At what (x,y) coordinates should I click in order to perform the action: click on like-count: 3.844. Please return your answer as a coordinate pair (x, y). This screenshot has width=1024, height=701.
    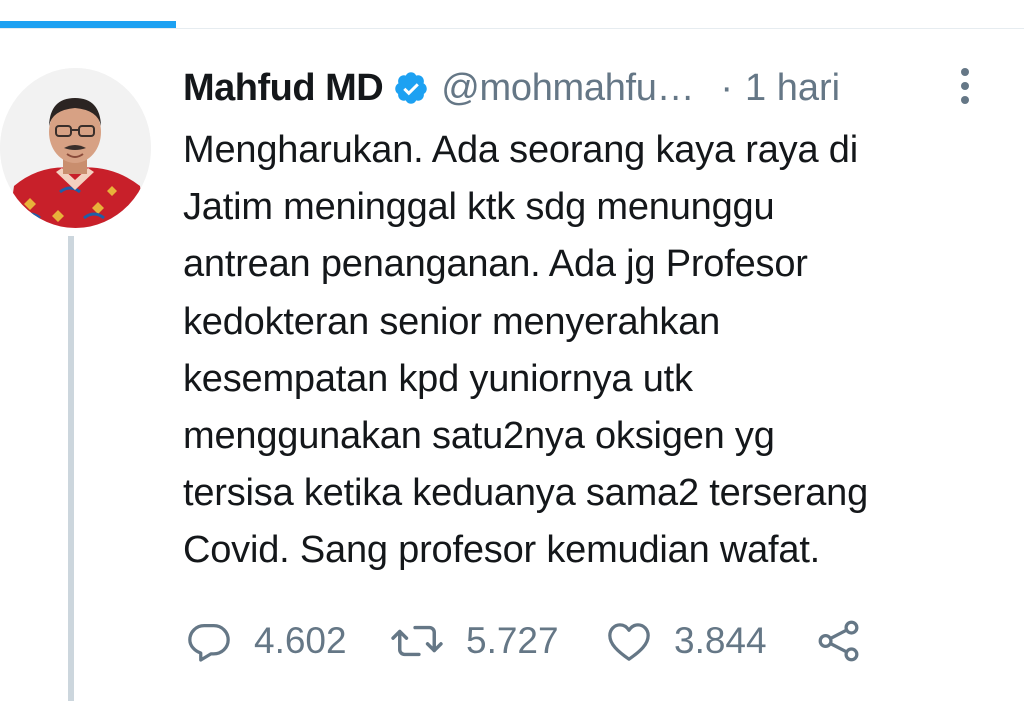
    Looking at the image, I should click on (720, 640).